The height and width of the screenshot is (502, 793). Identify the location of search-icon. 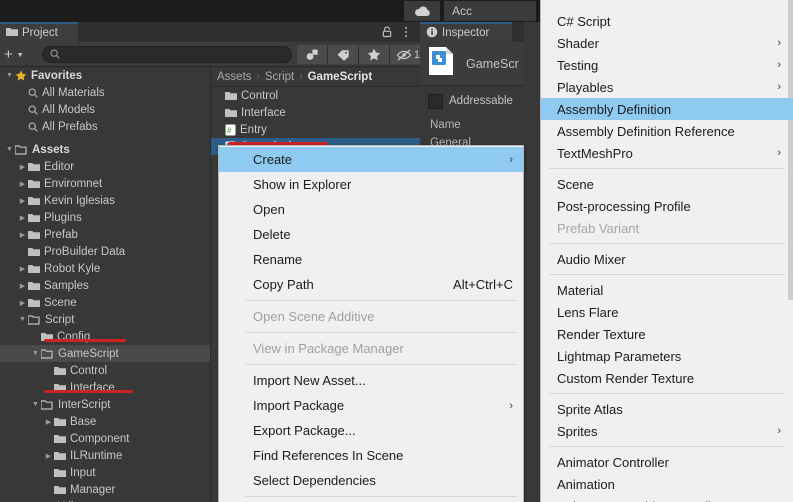
(33, 110).